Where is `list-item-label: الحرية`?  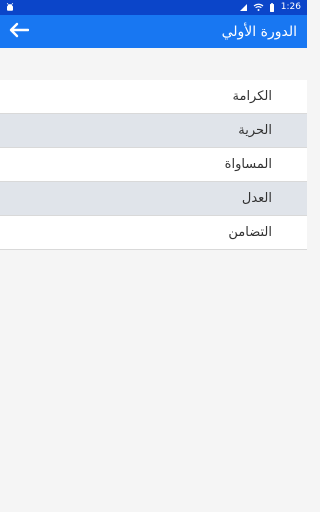 list-item-label: الحرية is located at coordinates (255, 130).